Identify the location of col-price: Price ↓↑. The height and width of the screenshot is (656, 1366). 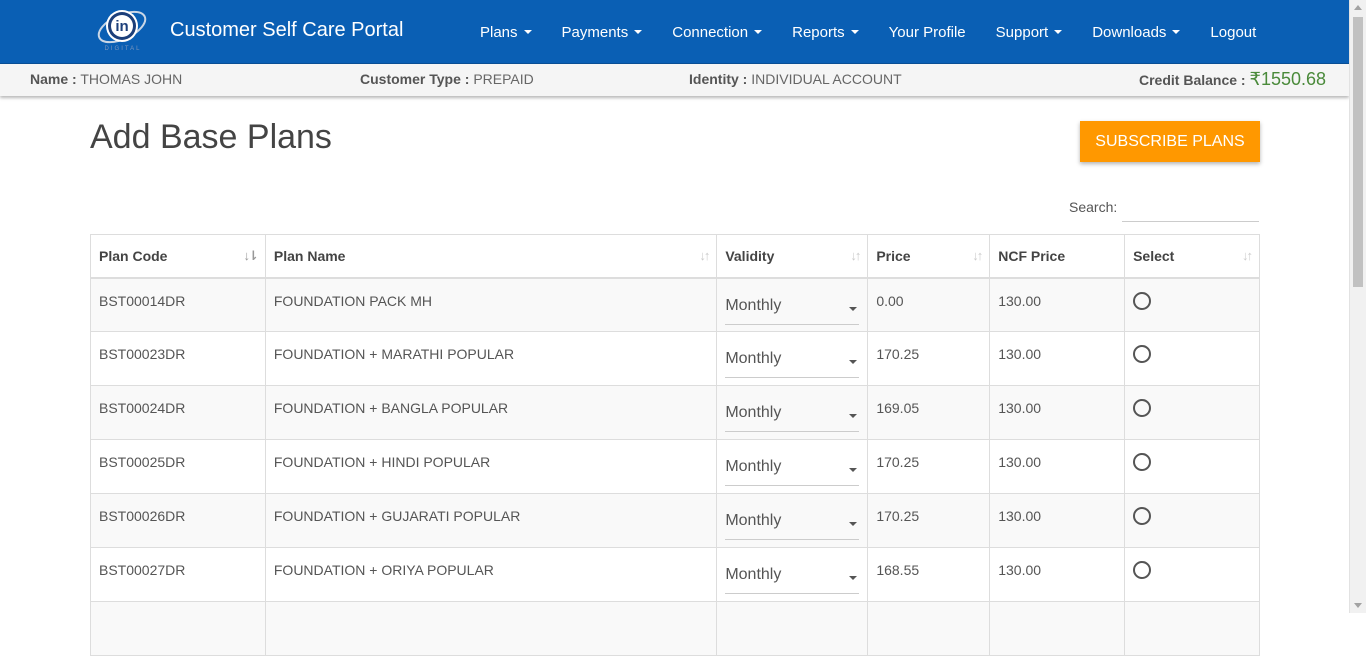
(929, 256).